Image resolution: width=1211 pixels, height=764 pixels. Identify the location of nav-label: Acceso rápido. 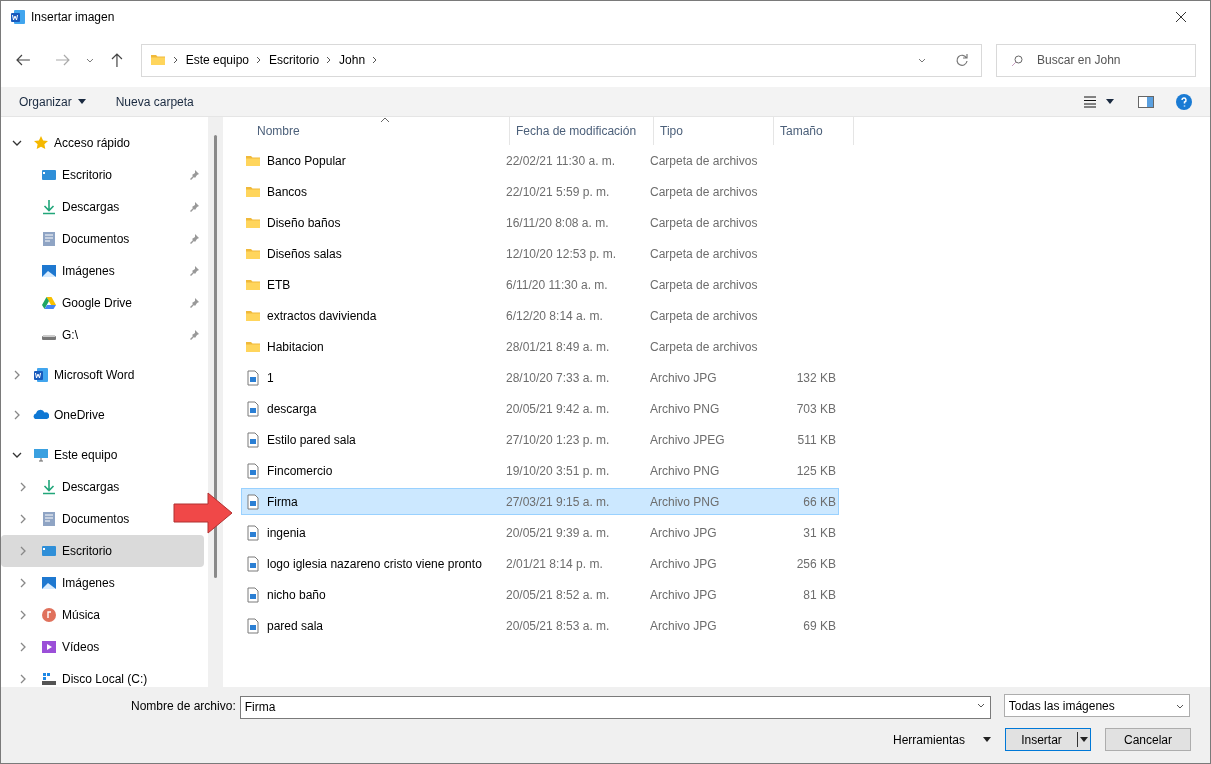
(92, 143).